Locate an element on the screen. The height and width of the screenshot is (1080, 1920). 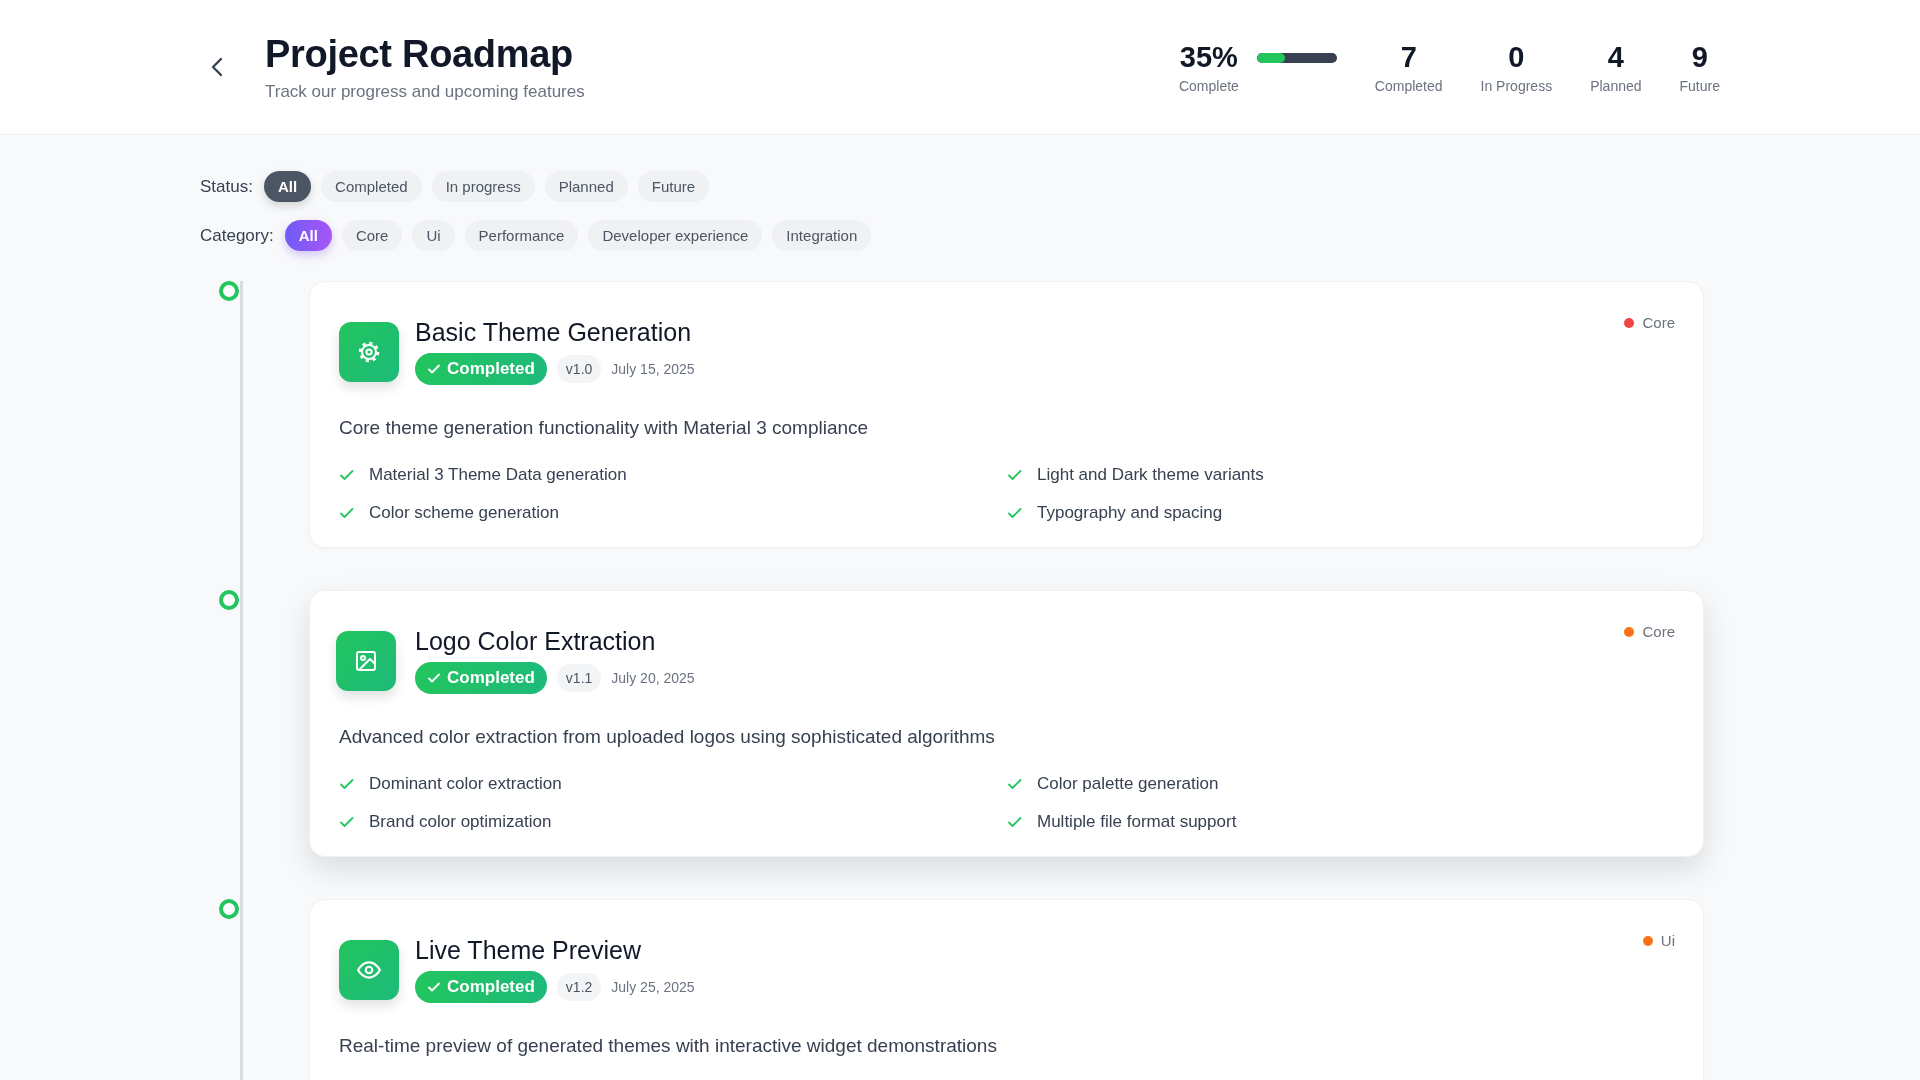
card-title: Basic Theme Generation is located at coordinates (554, 332).